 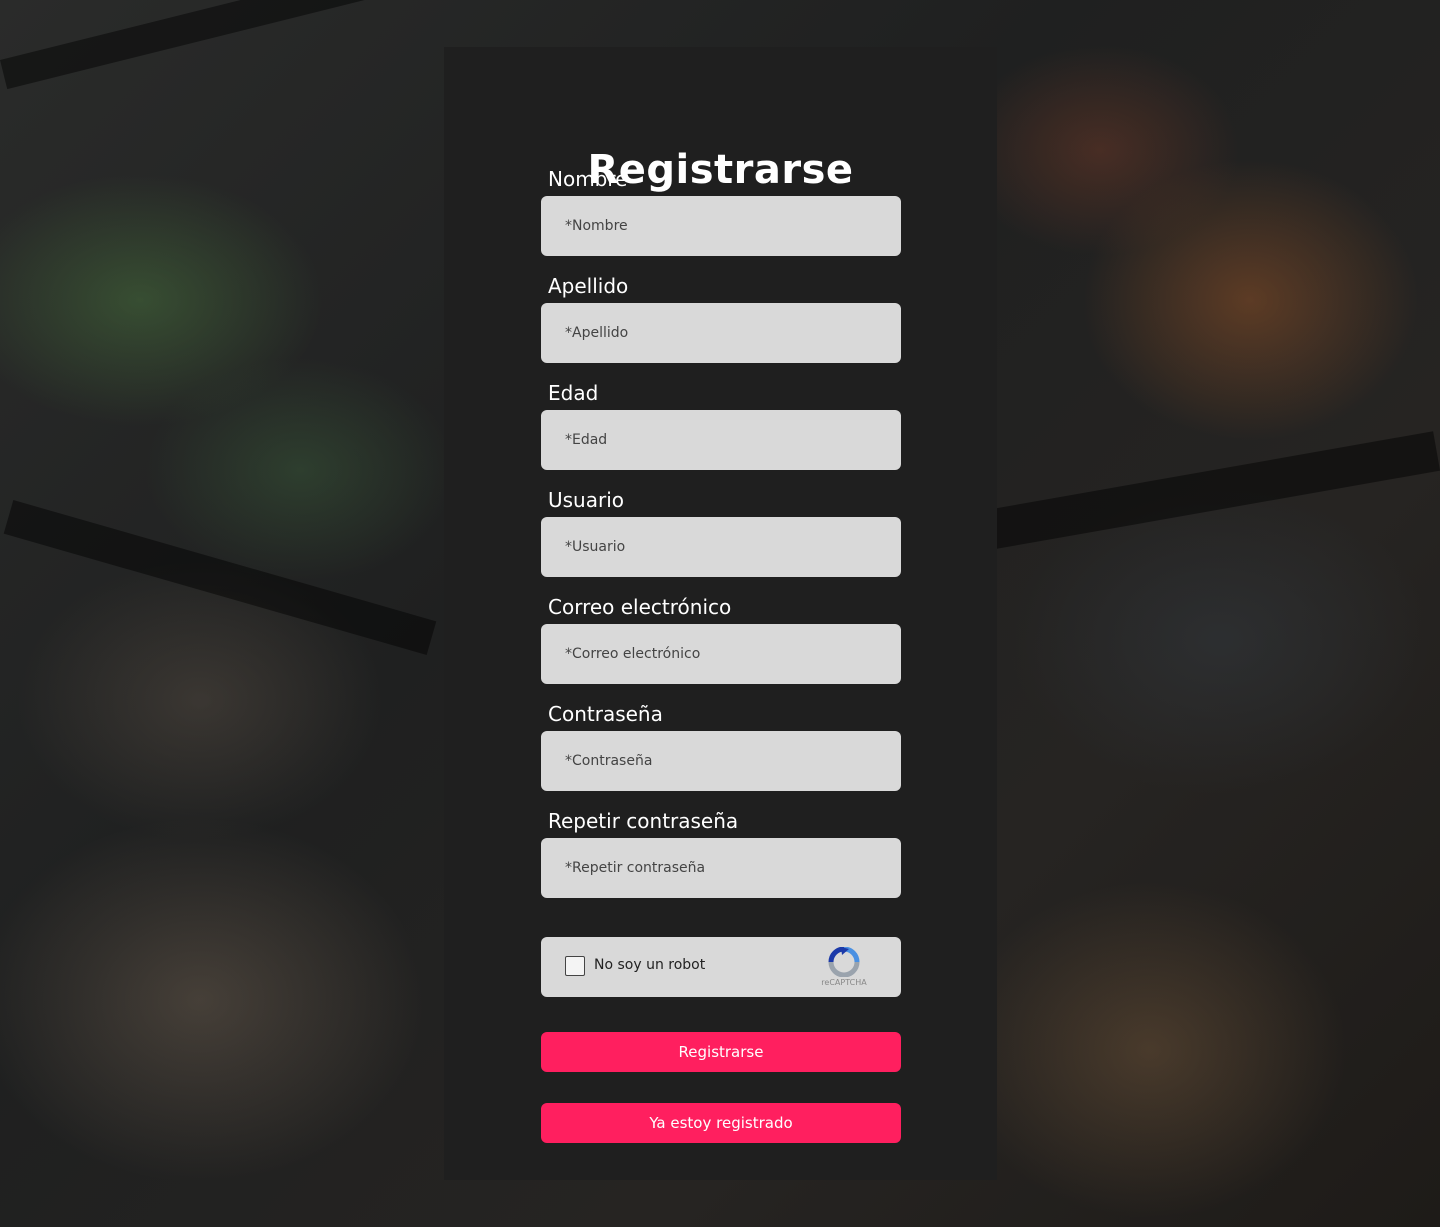 What do you see at coordinates (721, 967) in the screenshot?
I see `recaptcha-widget: No soy un robot reCAPTCHA` at bounding box center [721, 967].